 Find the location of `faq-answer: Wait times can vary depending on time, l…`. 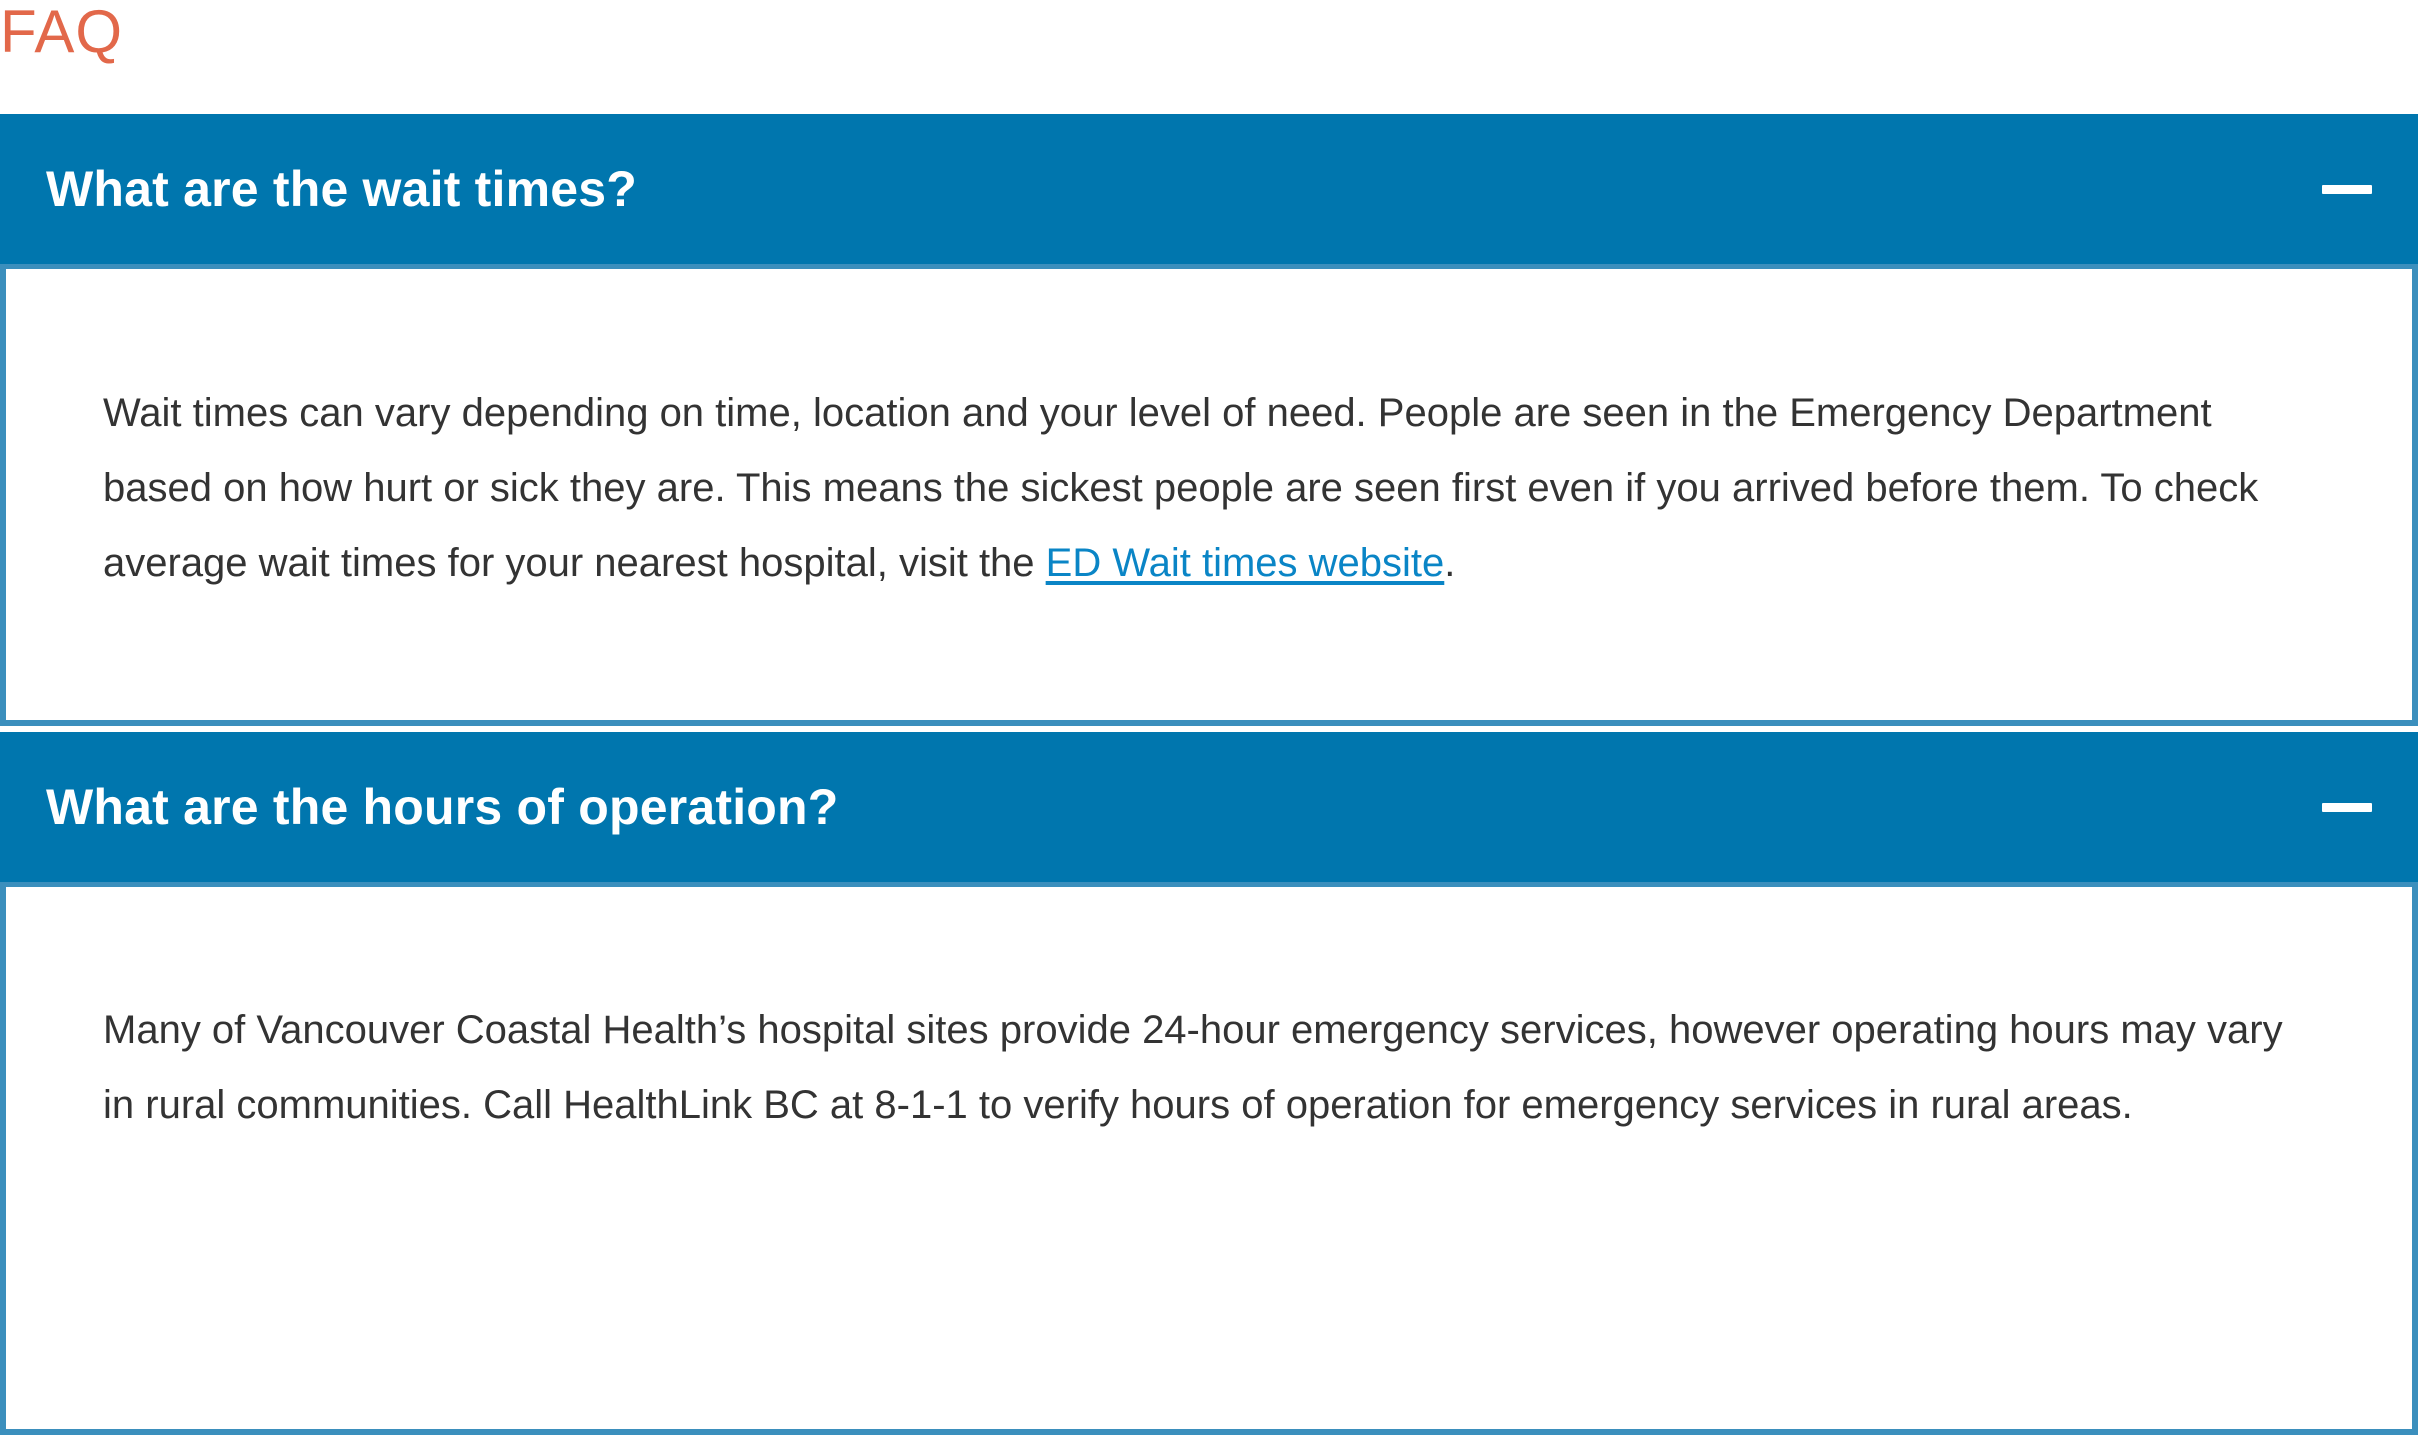

faq-answer: Wait times can vary depending on time, l… is located at coordinates (1209, 488).